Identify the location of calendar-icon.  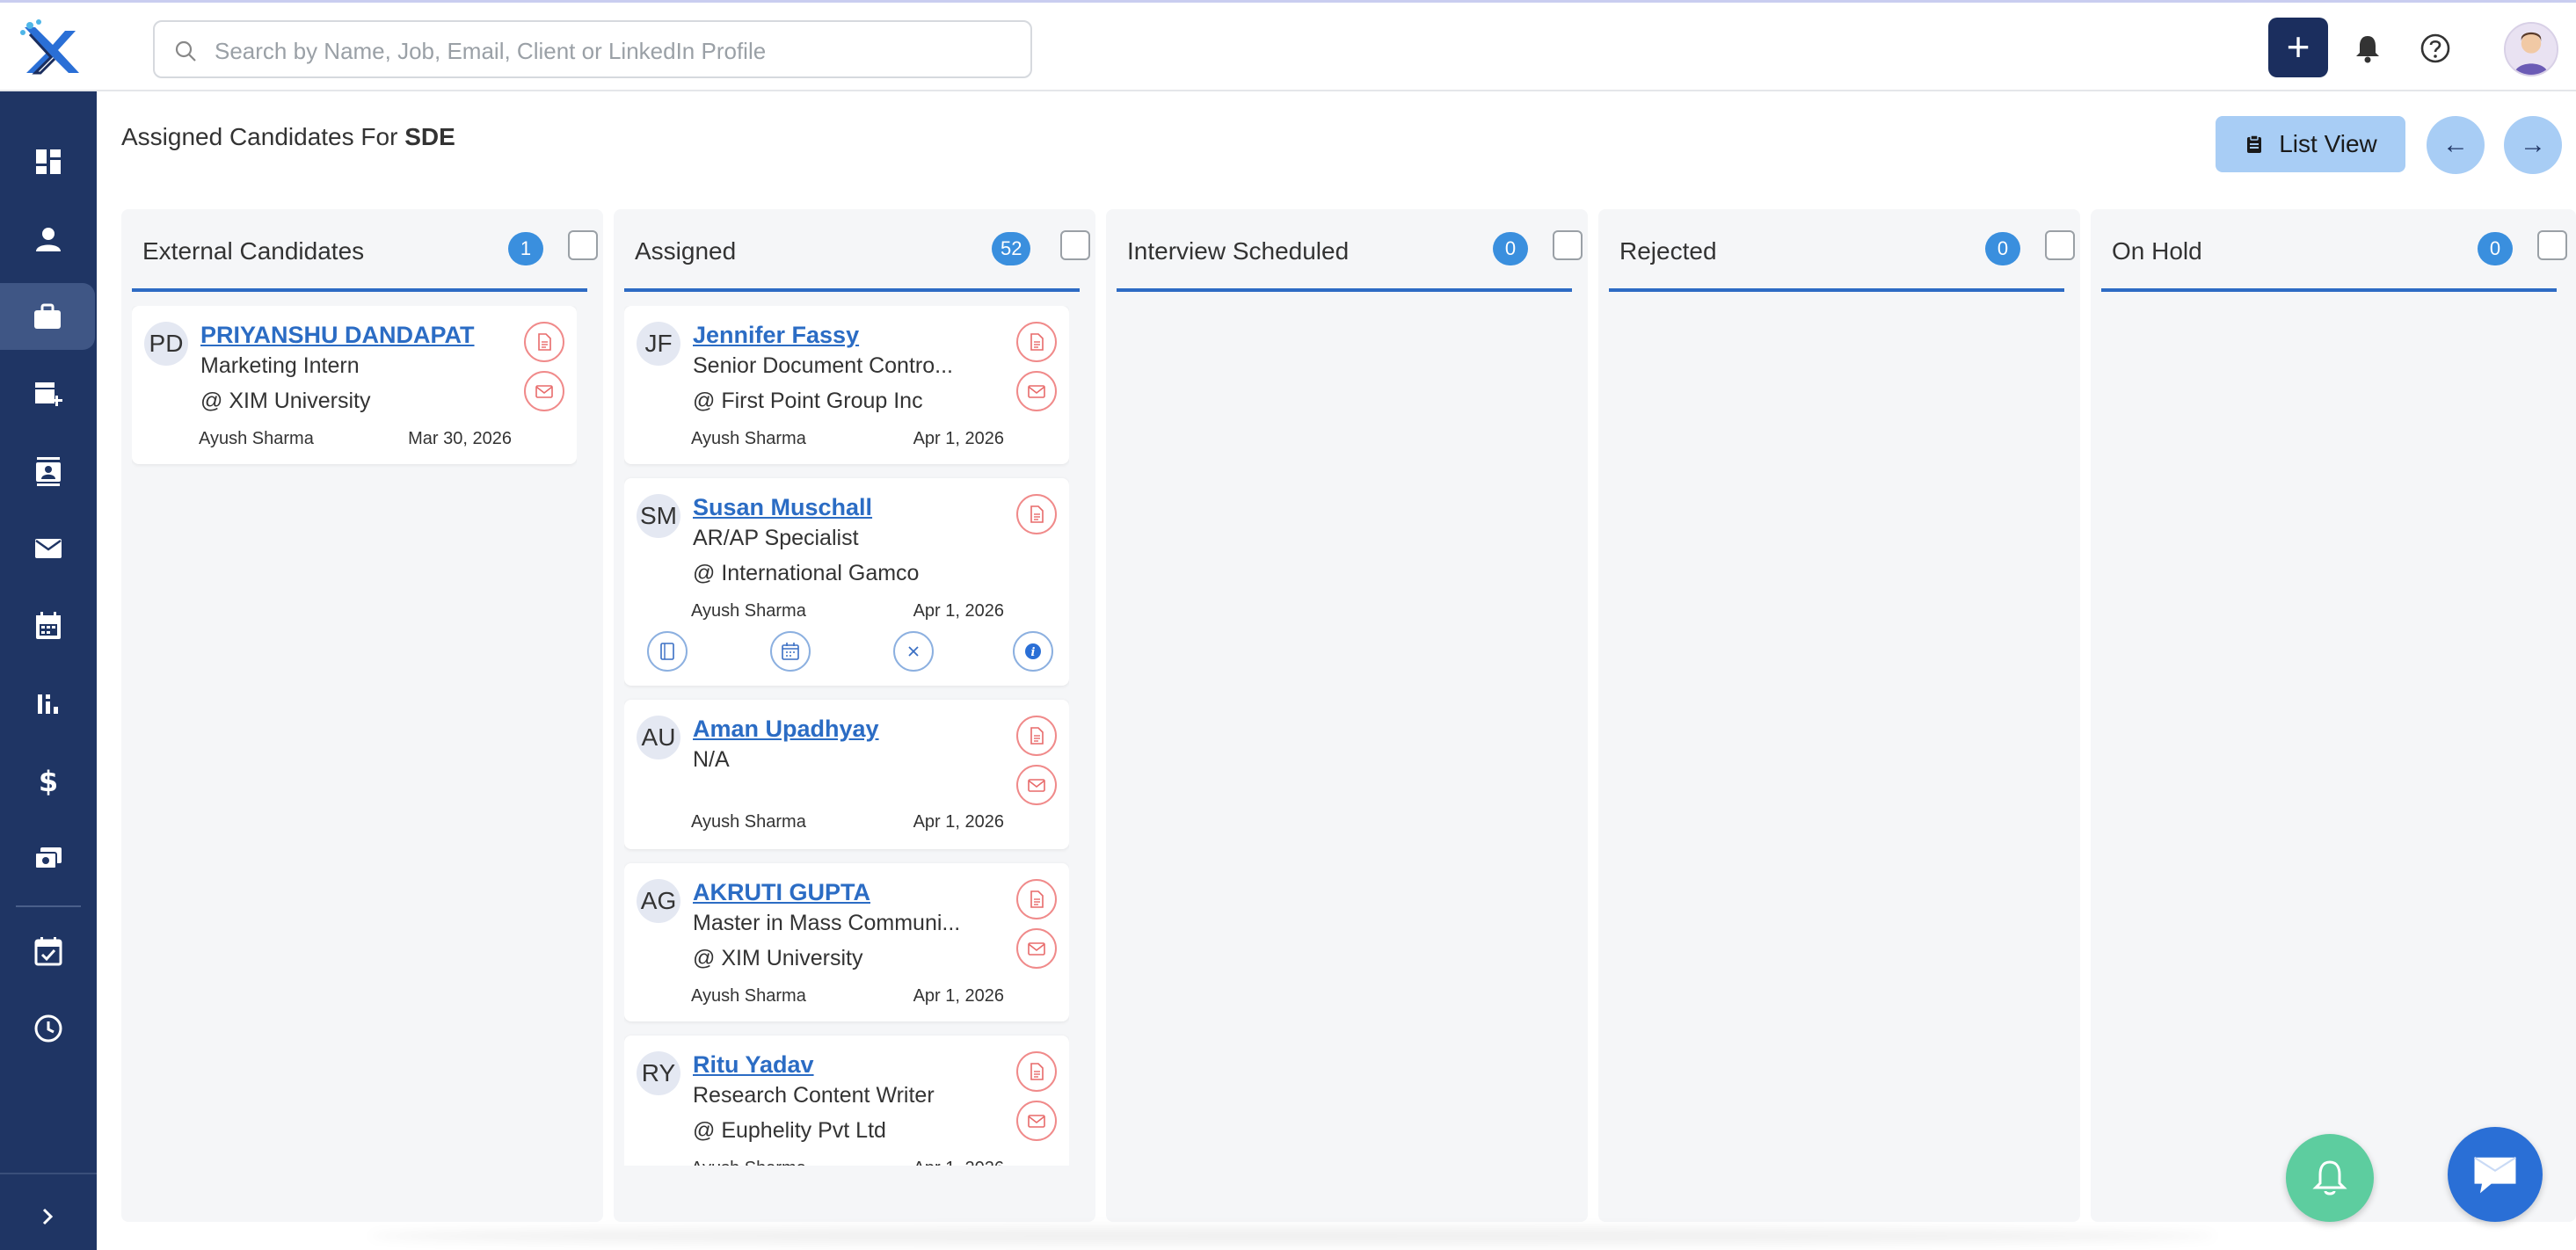
(790, 651).